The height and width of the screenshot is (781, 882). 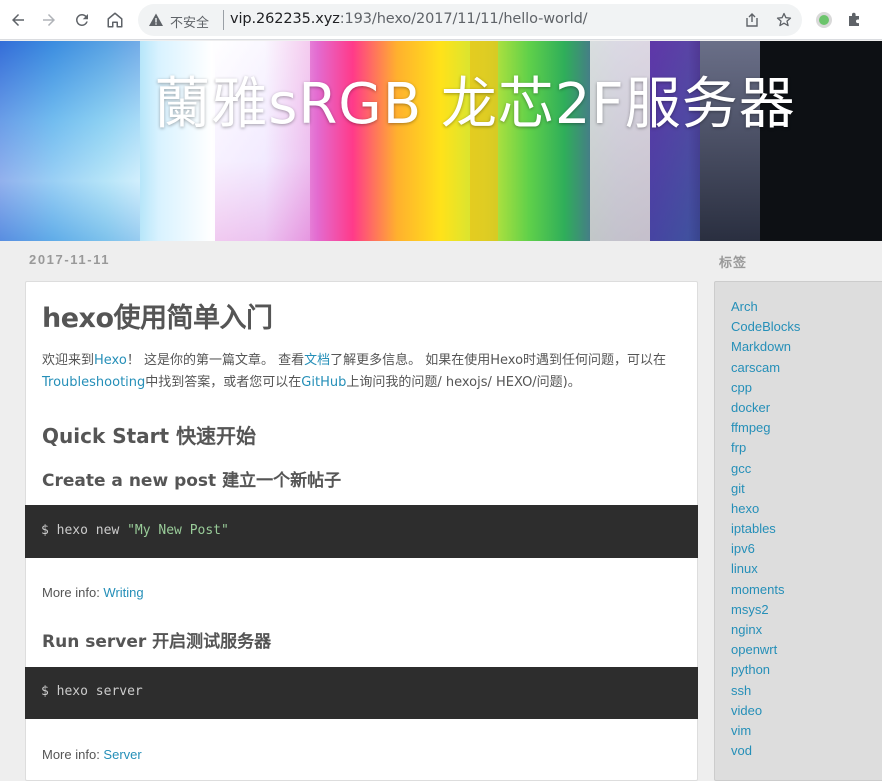 I want to click on tag-item: vim, so click(x=765, y=731).